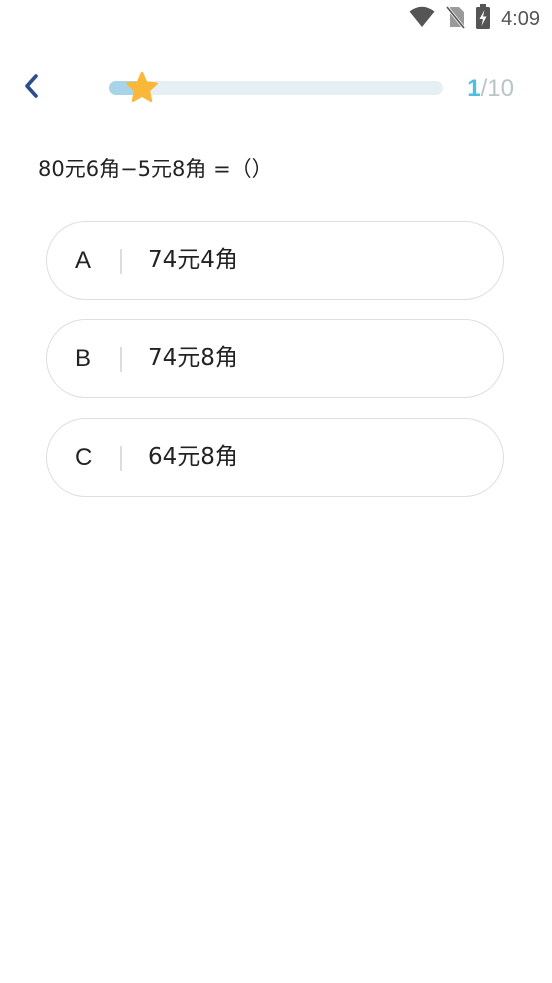 The height and width of the screenshot is (983, 552). Describe the element at coordinates (520, 19) in the screenshot. I see `status-time: 4:09` at that location.